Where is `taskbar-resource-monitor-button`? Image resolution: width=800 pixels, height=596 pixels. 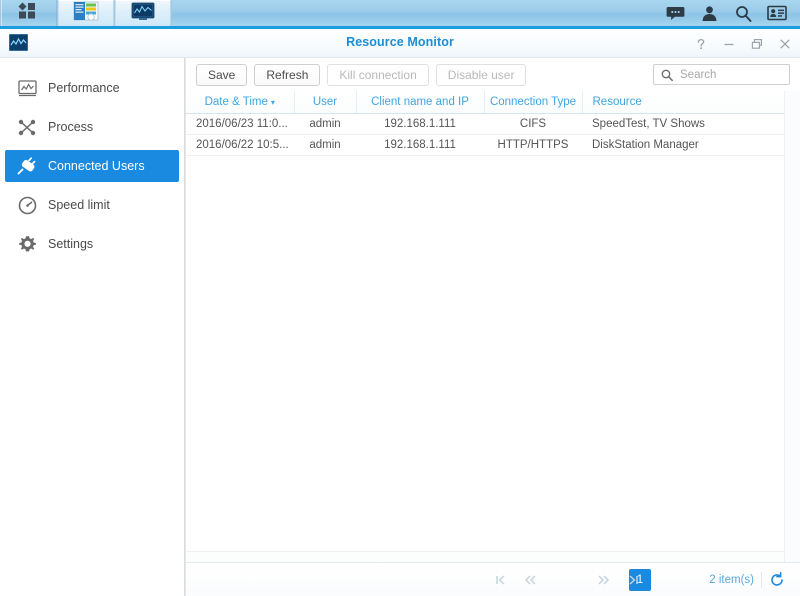 taskbar-resource-monitor-button is located at coordinates (143, 13).